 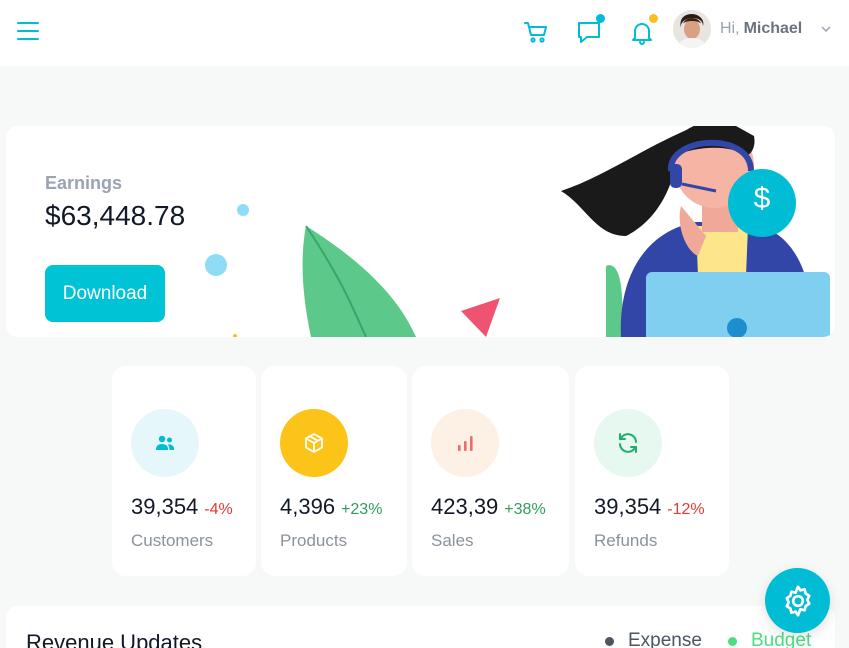 I want to click on stat-change: -12%, so click(x=686, y=509).